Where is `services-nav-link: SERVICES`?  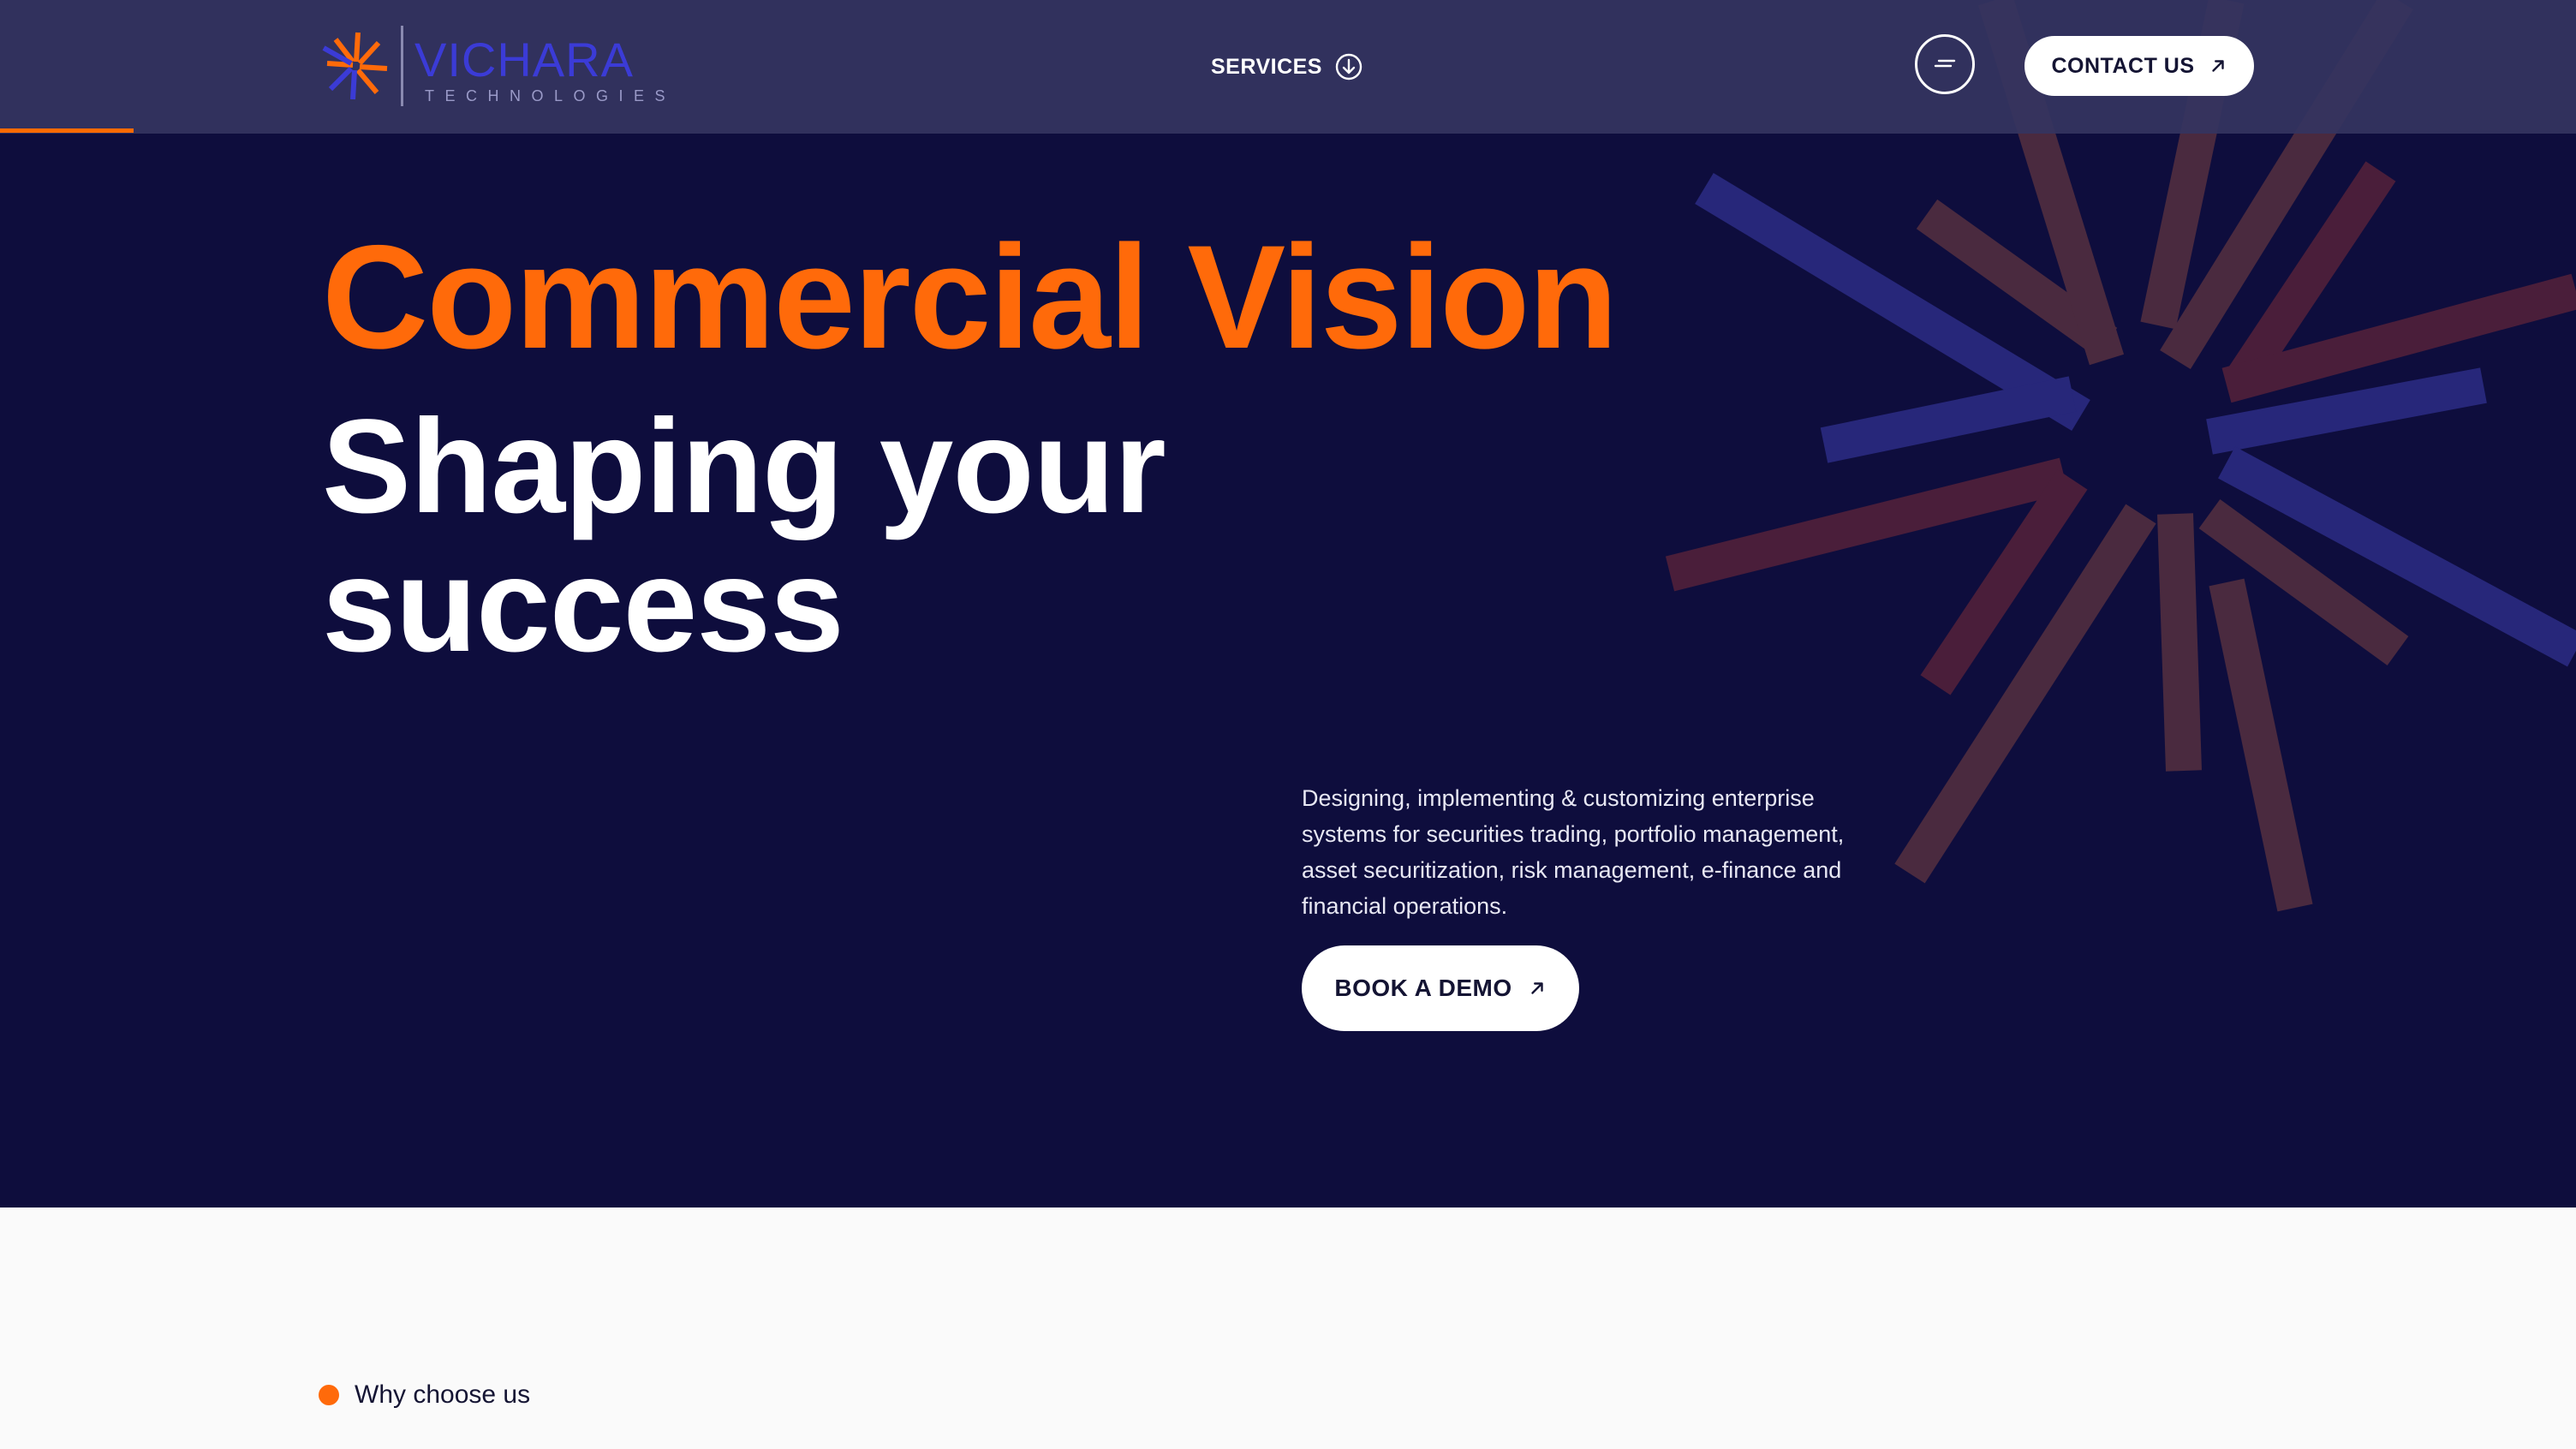
services-nav-link: SERVICES is located at coordinates (1287, 67).